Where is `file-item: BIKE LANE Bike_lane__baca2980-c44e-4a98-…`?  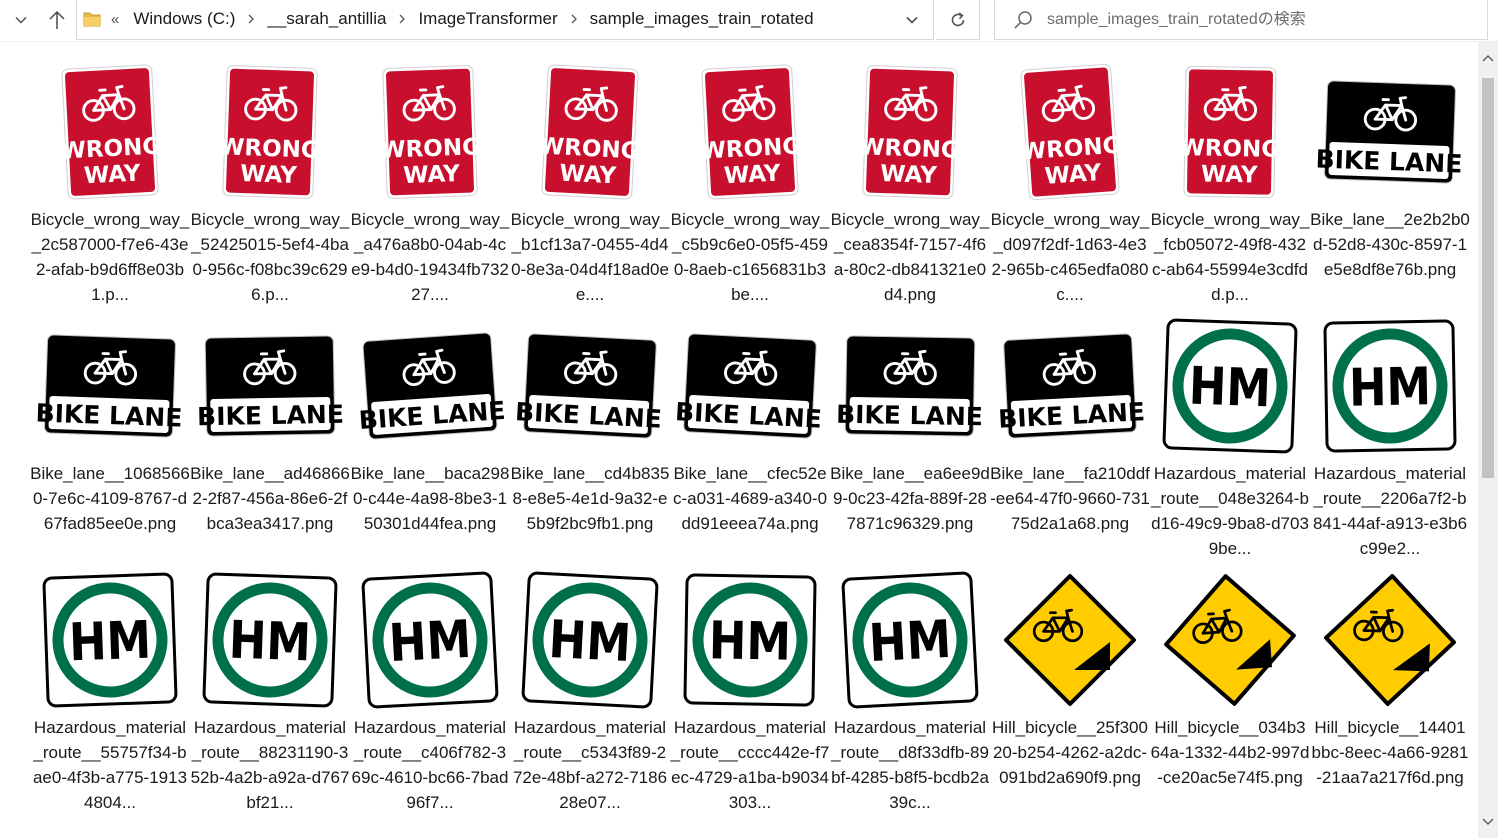
file-item: BIKE LANE Bike_lane__baca2980-c44e-4a98-… is located at coordinates (430, 439).